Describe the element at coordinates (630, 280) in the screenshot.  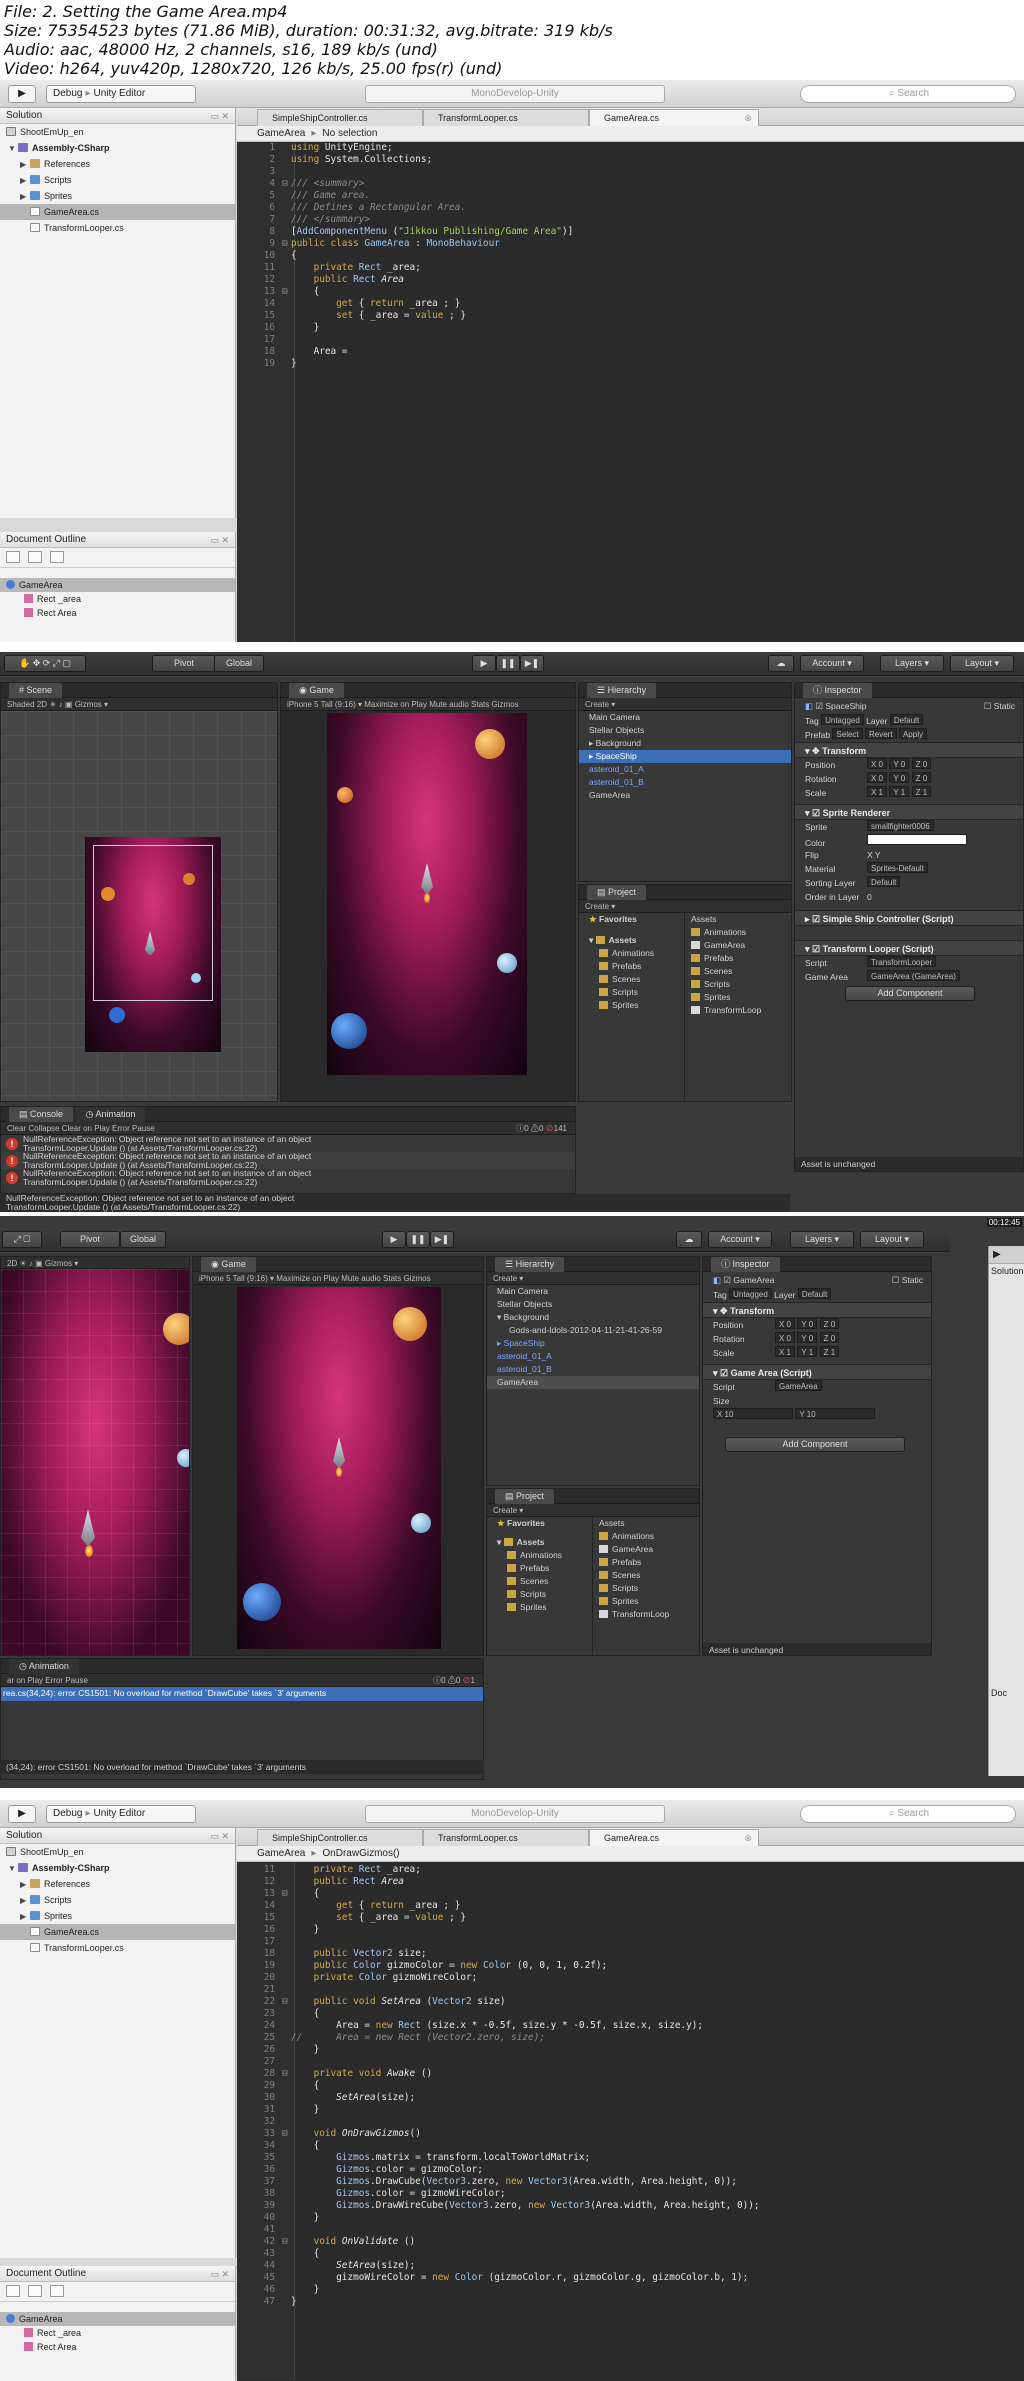
I see `code-line: 12 public Rect Area` at that location.